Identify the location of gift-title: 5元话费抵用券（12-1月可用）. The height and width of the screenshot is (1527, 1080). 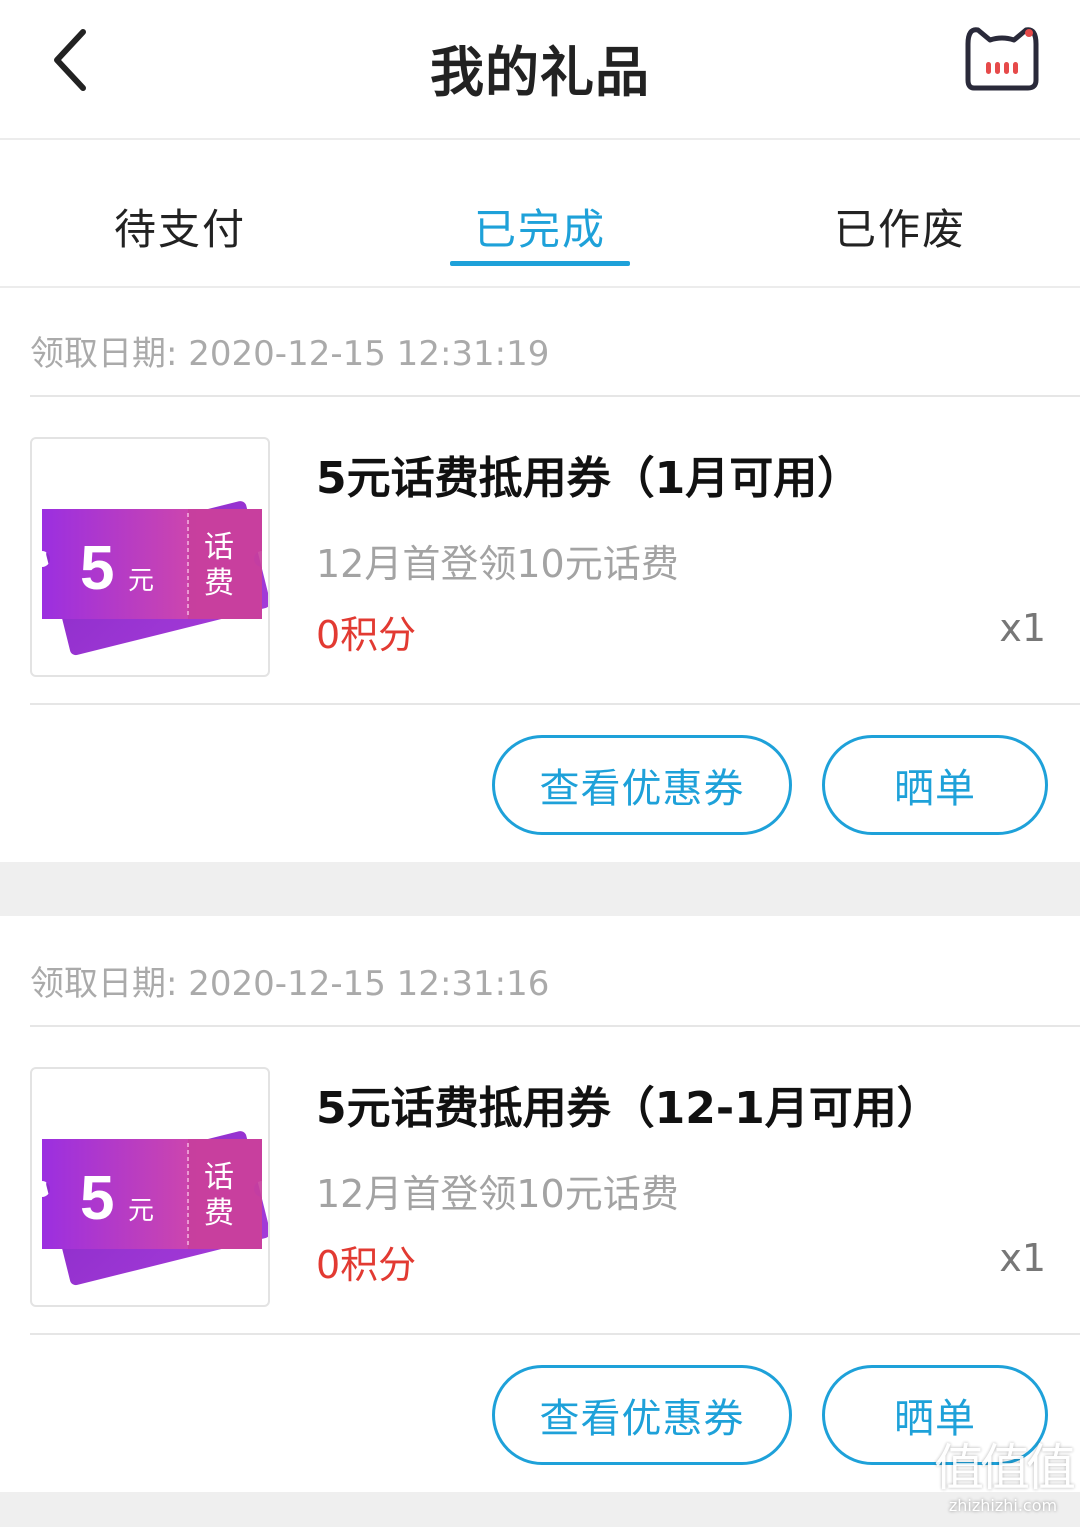
(628, 1104).